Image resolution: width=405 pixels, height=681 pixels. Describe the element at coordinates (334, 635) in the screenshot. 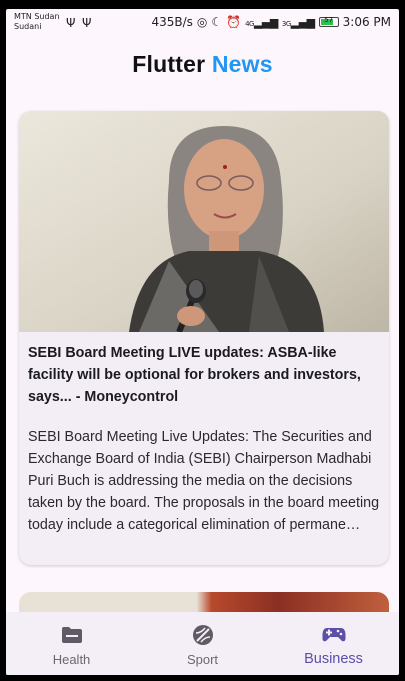

I see `gamepad-icon` at that location.